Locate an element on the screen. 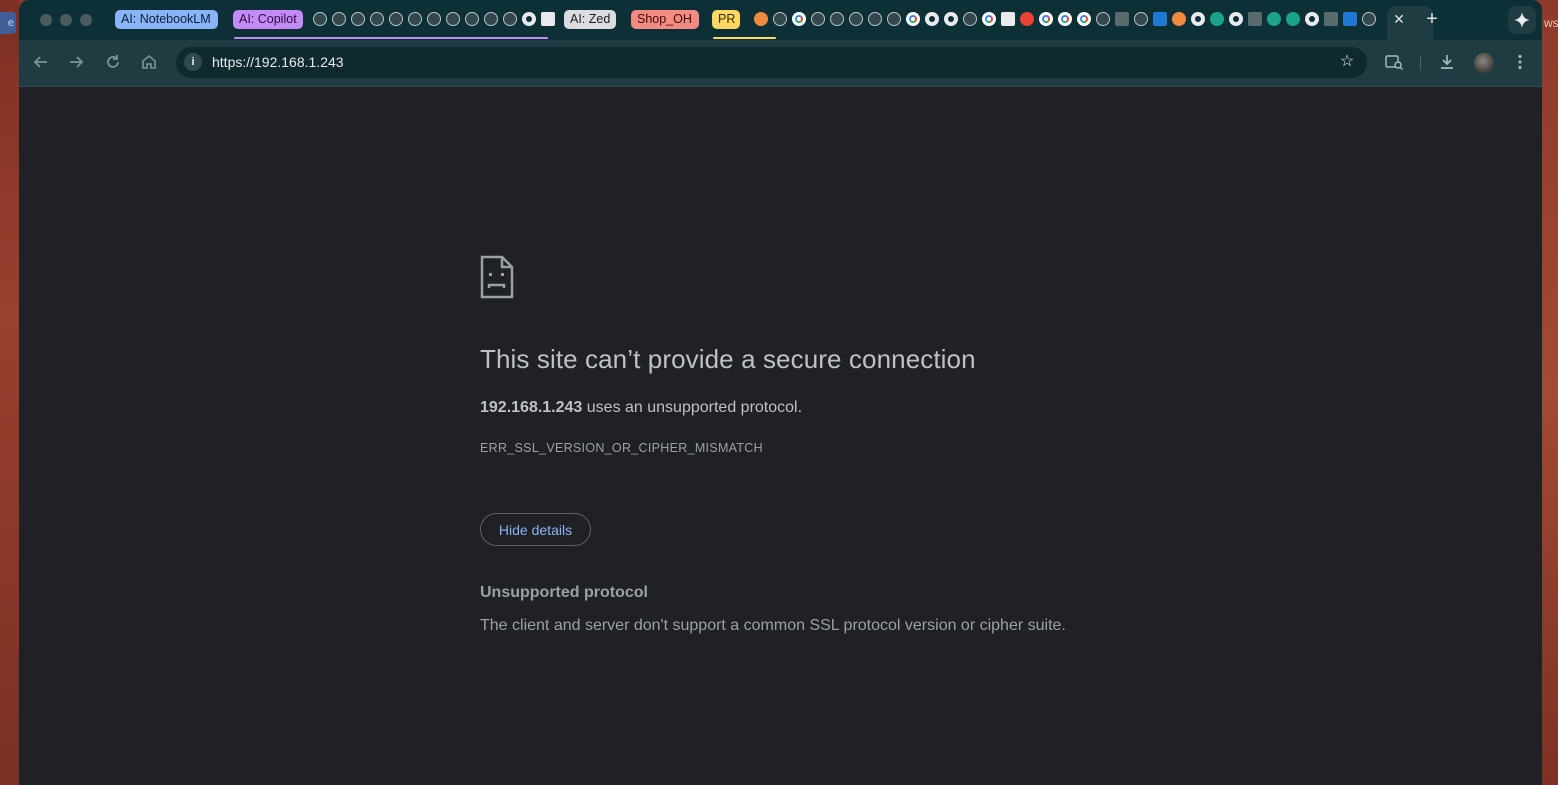 This screenshot has height=785, width=1558. new-tab-button: + is located at coordinates (1432, 19).